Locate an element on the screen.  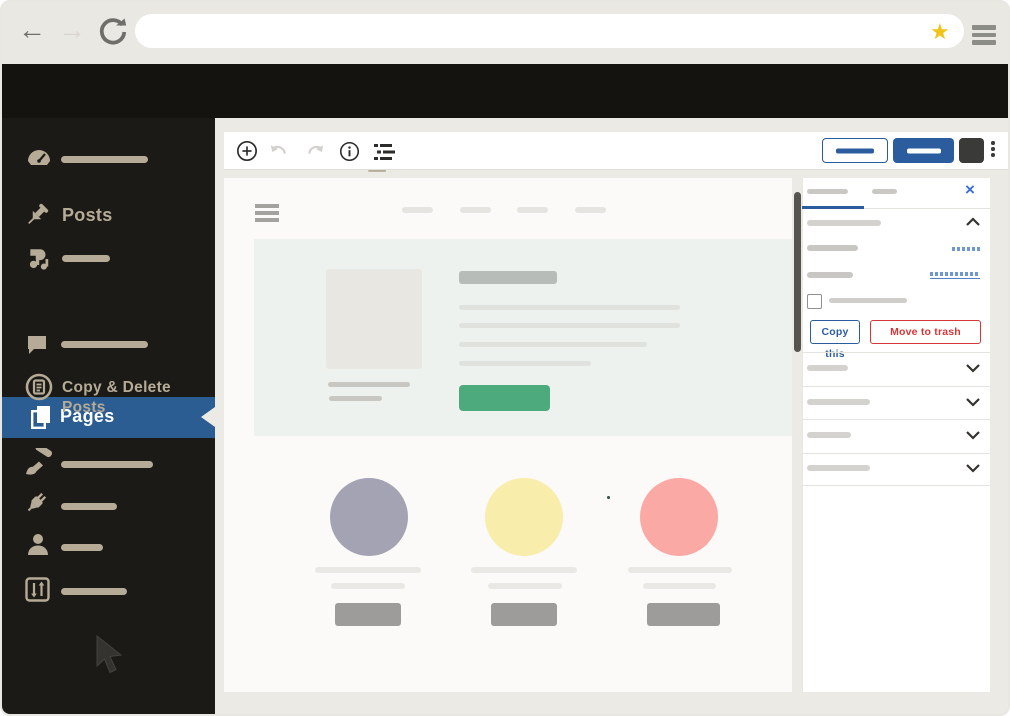
panel-tab-block is located at coordinates (884, 191).